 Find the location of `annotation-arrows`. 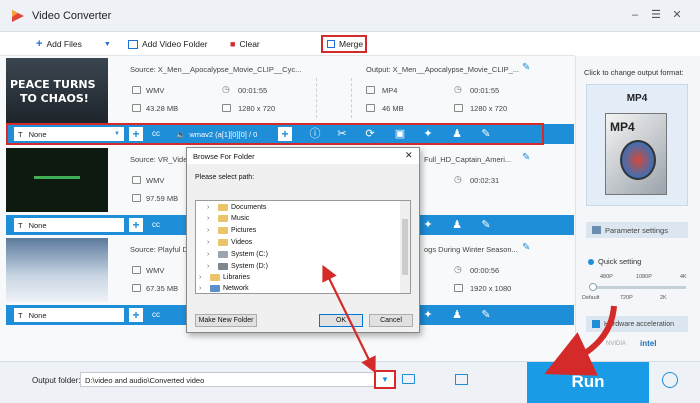

annotation-arrows is located at coordinates (469, 320).